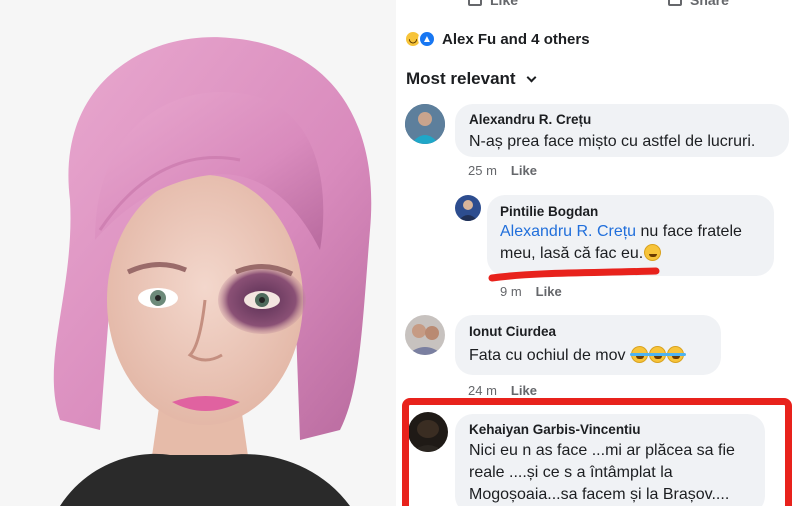 This screenshot has width=800, height=506. I want to click on smile-emoji-icon, so click(653, 252).